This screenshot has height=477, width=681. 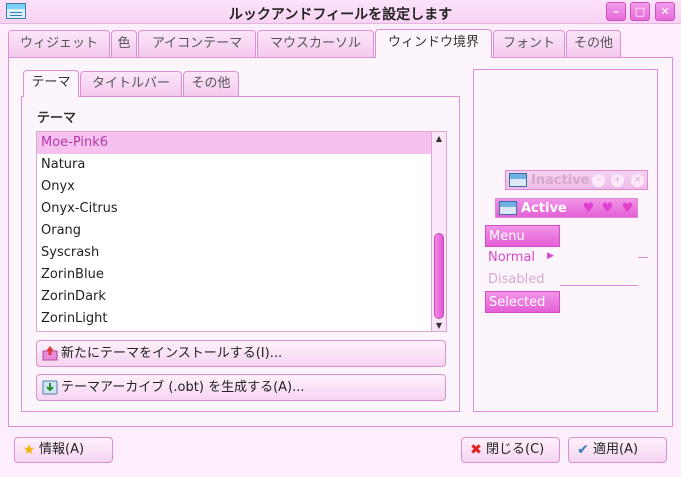 What do you see at coordinates (439, 276) in the screenshot?
I see `scrollbar-thumb` at bounding box center [439, 276].